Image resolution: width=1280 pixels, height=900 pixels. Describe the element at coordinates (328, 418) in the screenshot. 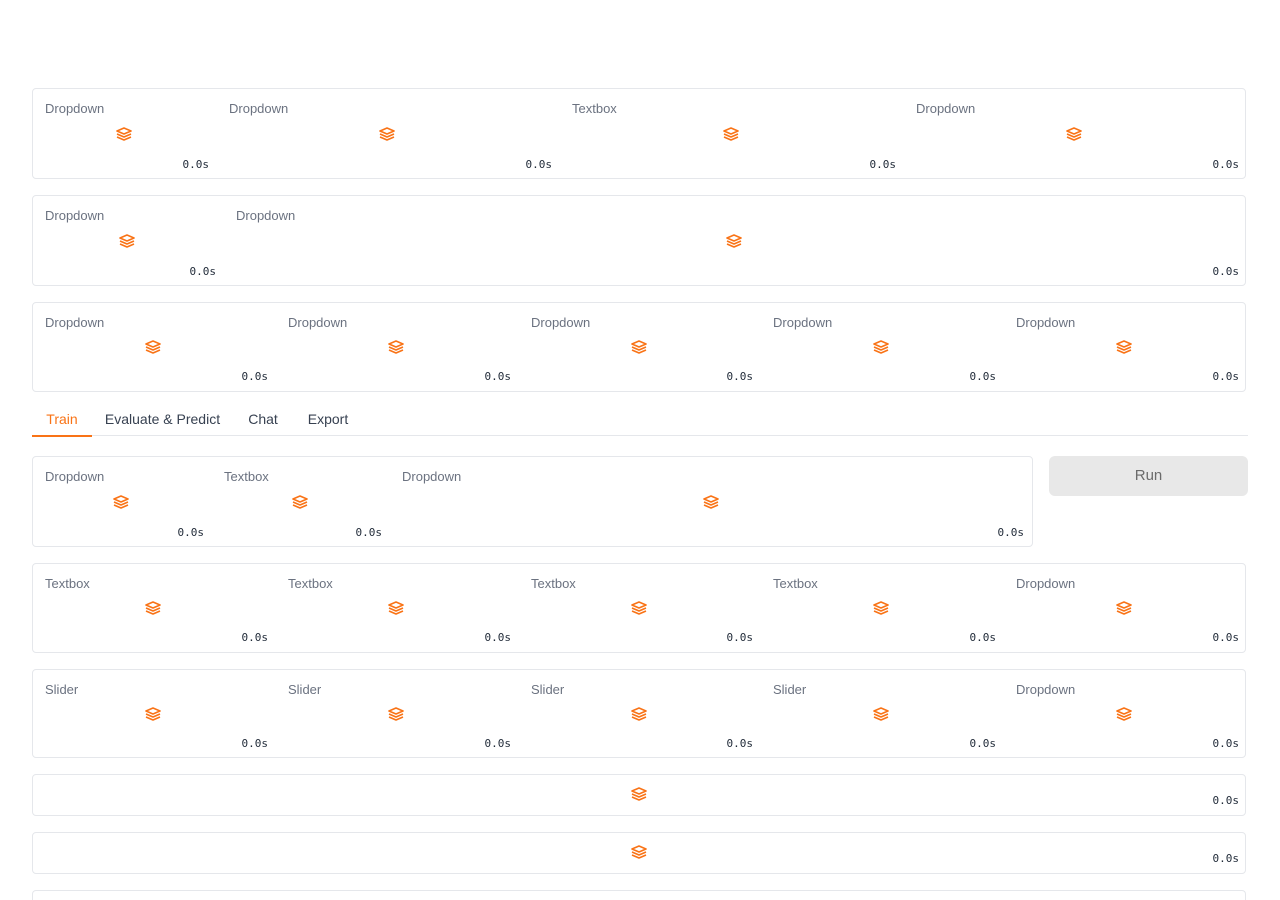

I see `tab-export: Export` at that location.